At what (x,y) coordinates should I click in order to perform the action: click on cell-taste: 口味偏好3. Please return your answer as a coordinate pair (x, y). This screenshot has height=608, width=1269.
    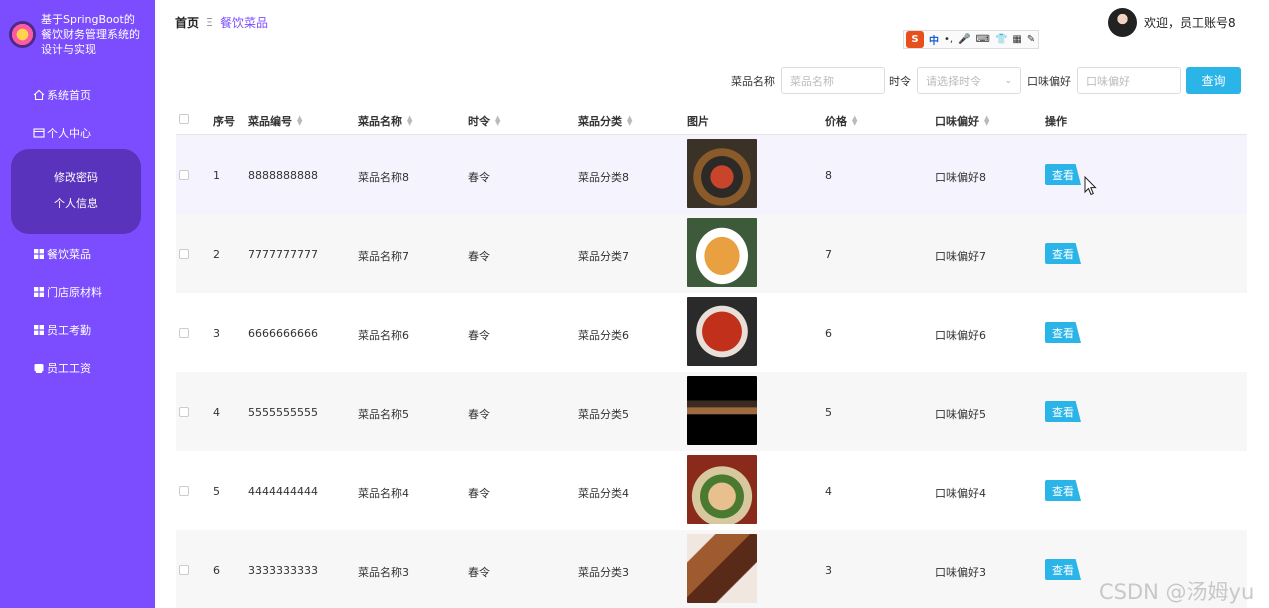
    Looking at the image, I should click on (960, 572).